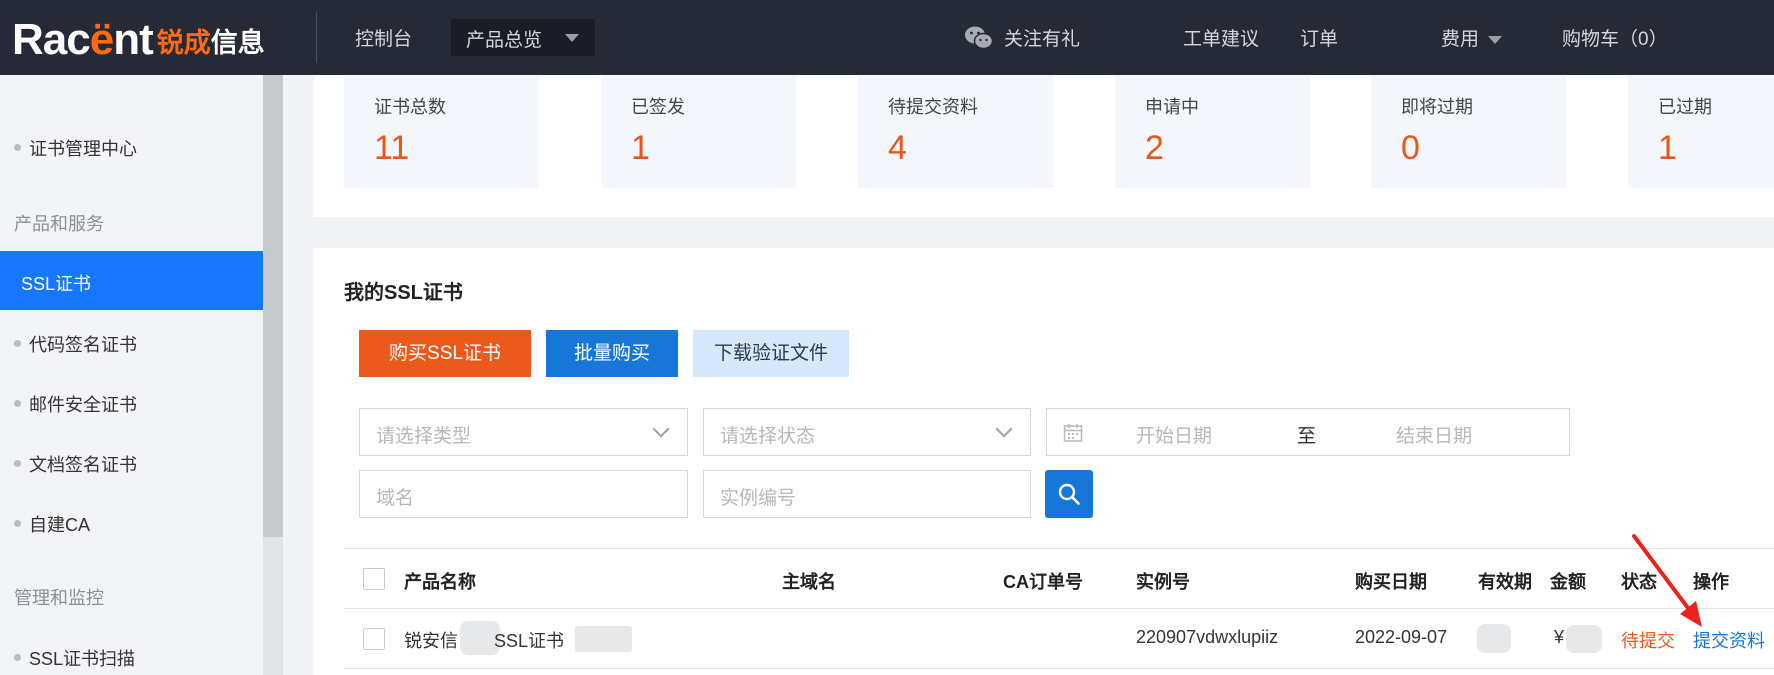 The height and width of the screenshot is (675, 1774). I want to click on section-title: 我的SSL证书, so click(403, 293).